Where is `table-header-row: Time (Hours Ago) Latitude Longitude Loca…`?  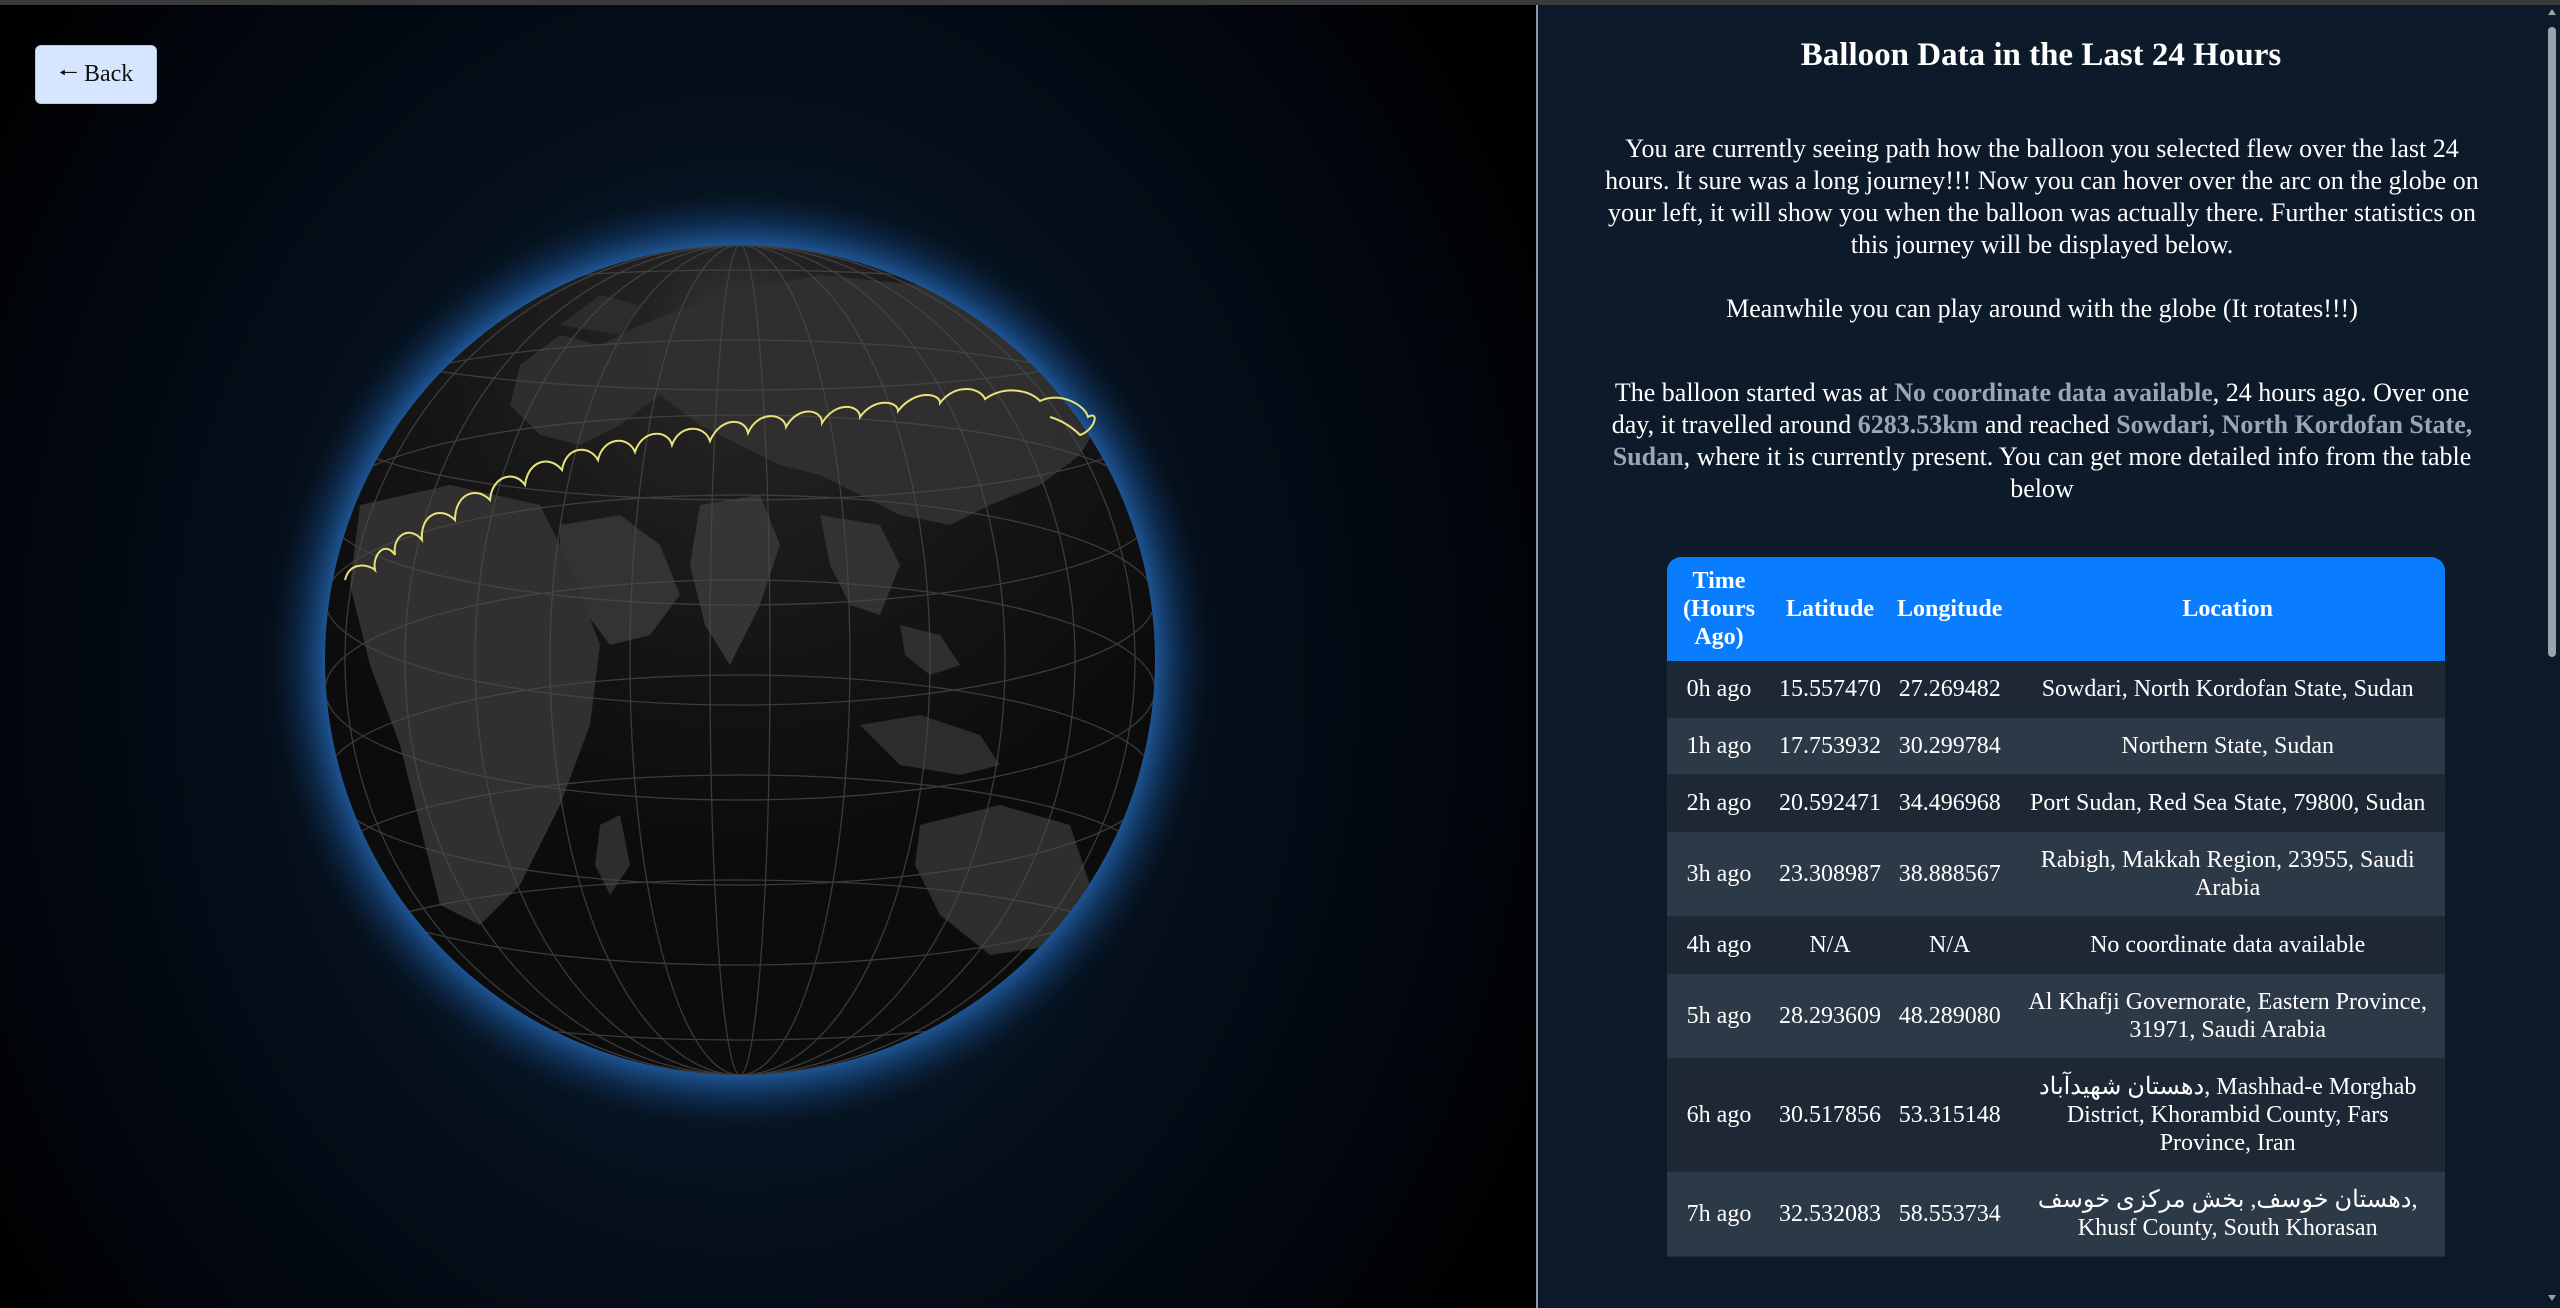 table-header-row: Time (Hours Ago) Latitude Longitude Loca… is located at coordinates (2056, 609).